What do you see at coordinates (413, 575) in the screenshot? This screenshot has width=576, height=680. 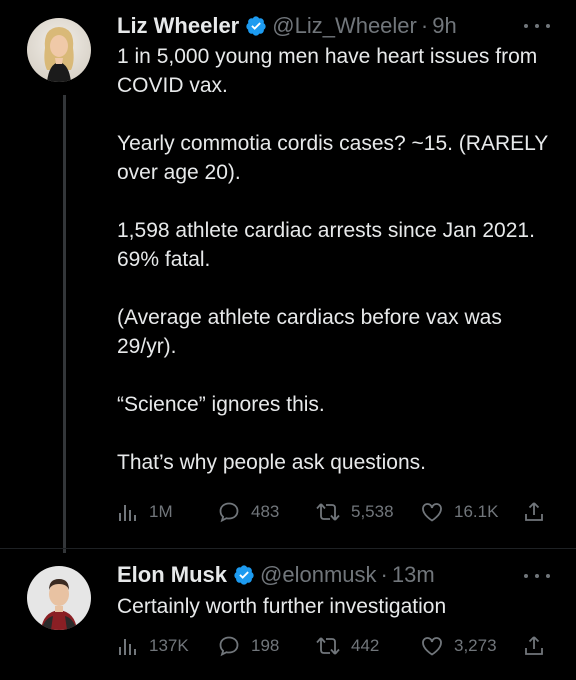 I see `timestamp: 13m` at bounding box center [413, 575].